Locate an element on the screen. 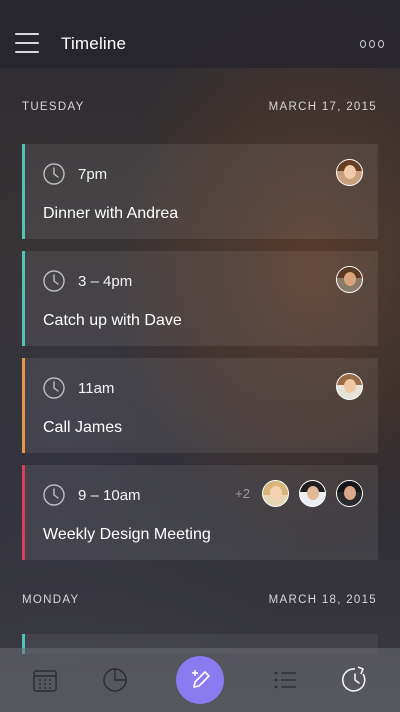 This screenshot has width=400, height=712. james-avatar is located at coordinates (349, 386).